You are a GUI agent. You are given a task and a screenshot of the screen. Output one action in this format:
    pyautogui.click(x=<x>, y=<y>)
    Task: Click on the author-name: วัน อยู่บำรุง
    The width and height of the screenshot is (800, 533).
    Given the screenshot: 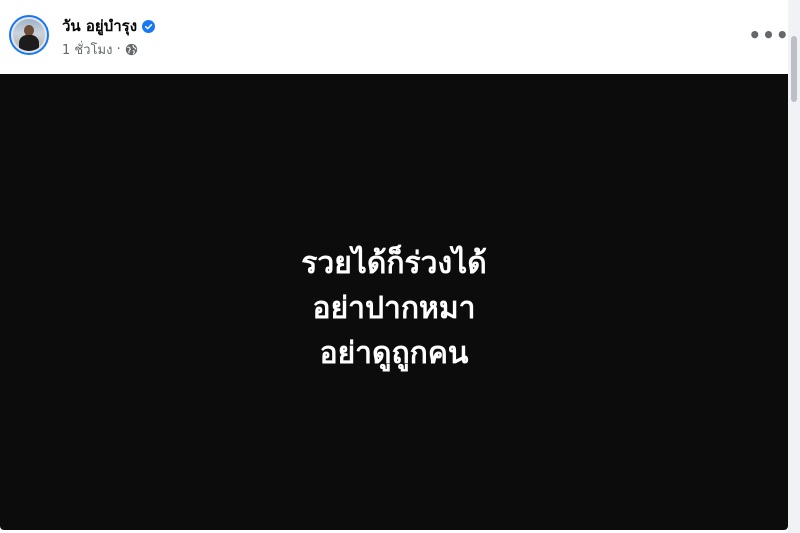 What is the action you would take?
    pyautogui.click(x=99, y=26)
    